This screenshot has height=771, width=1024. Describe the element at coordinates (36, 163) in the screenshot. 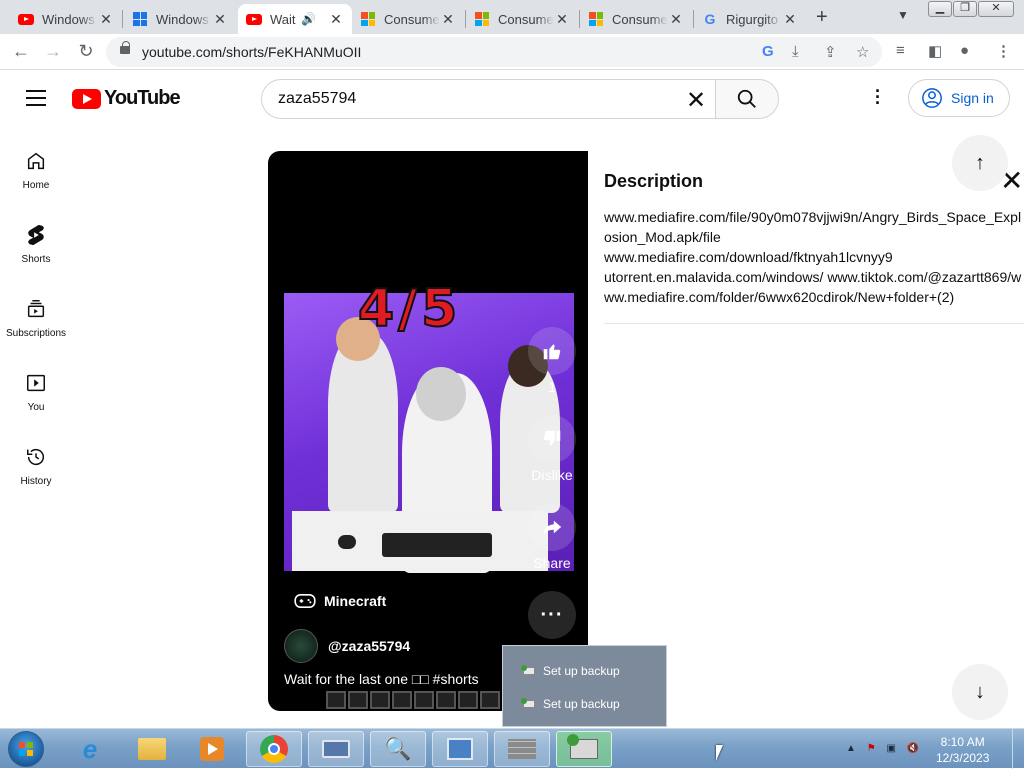

I see `guide-item-home: Home` at that location.